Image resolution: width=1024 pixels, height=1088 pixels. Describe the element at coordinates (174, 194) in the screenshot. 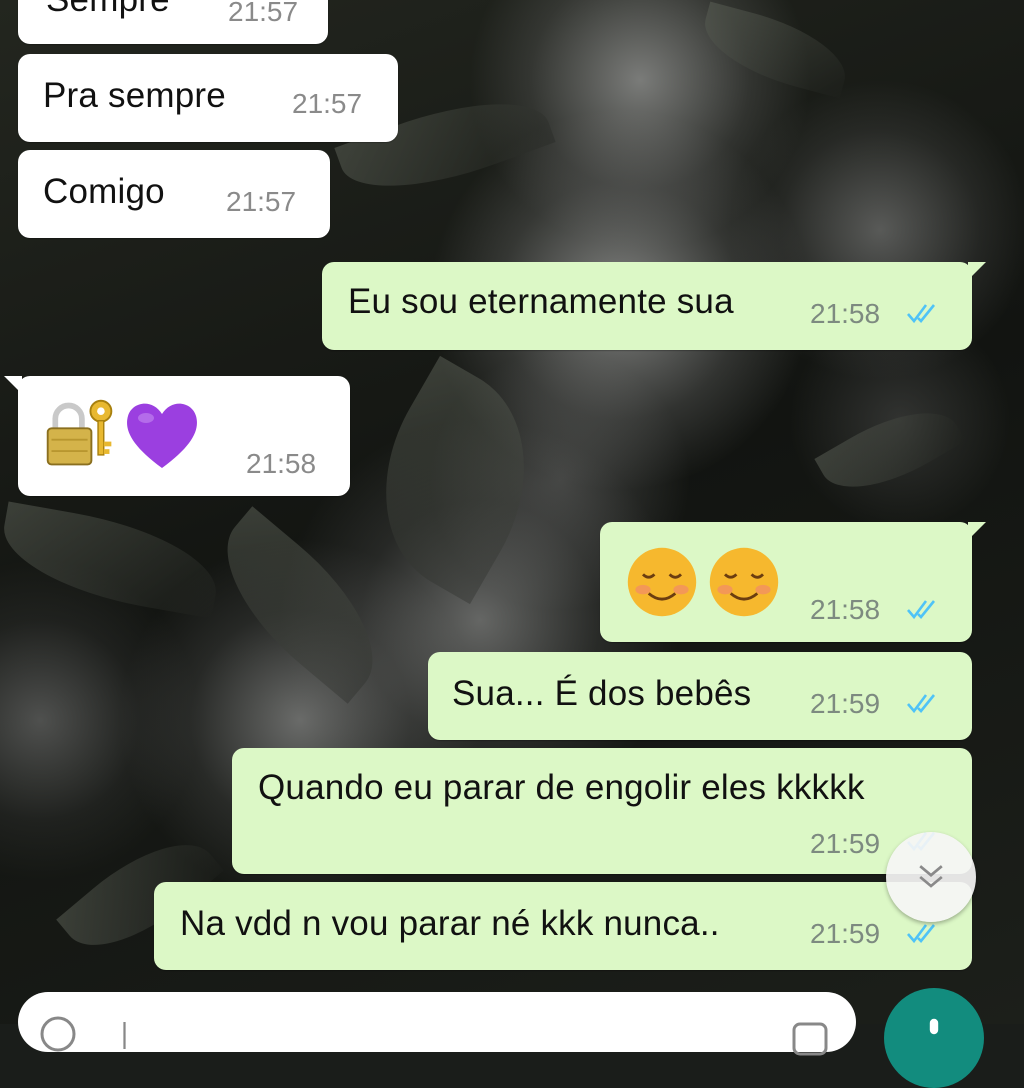

I see `message-bubble-incoming: Comigo 21:57` at that location.